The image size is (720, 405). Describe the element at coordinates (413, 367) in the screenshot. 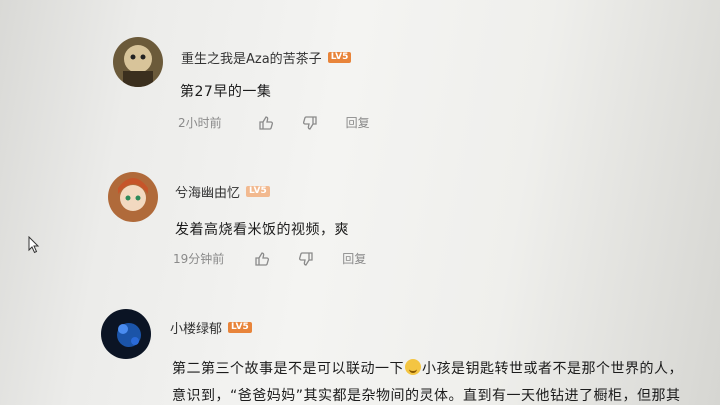

I see `laughing-emoji-icon` at that location.